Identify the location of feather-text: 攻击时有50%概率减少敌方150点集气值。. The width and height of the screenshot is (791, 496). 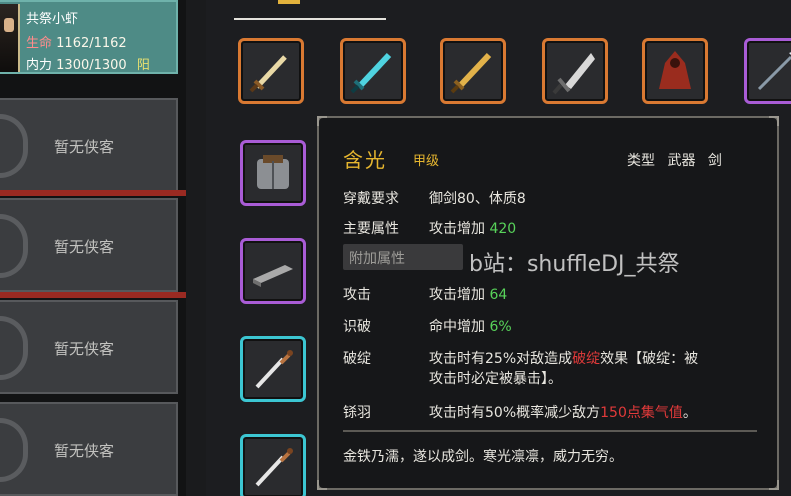
(563, 412).